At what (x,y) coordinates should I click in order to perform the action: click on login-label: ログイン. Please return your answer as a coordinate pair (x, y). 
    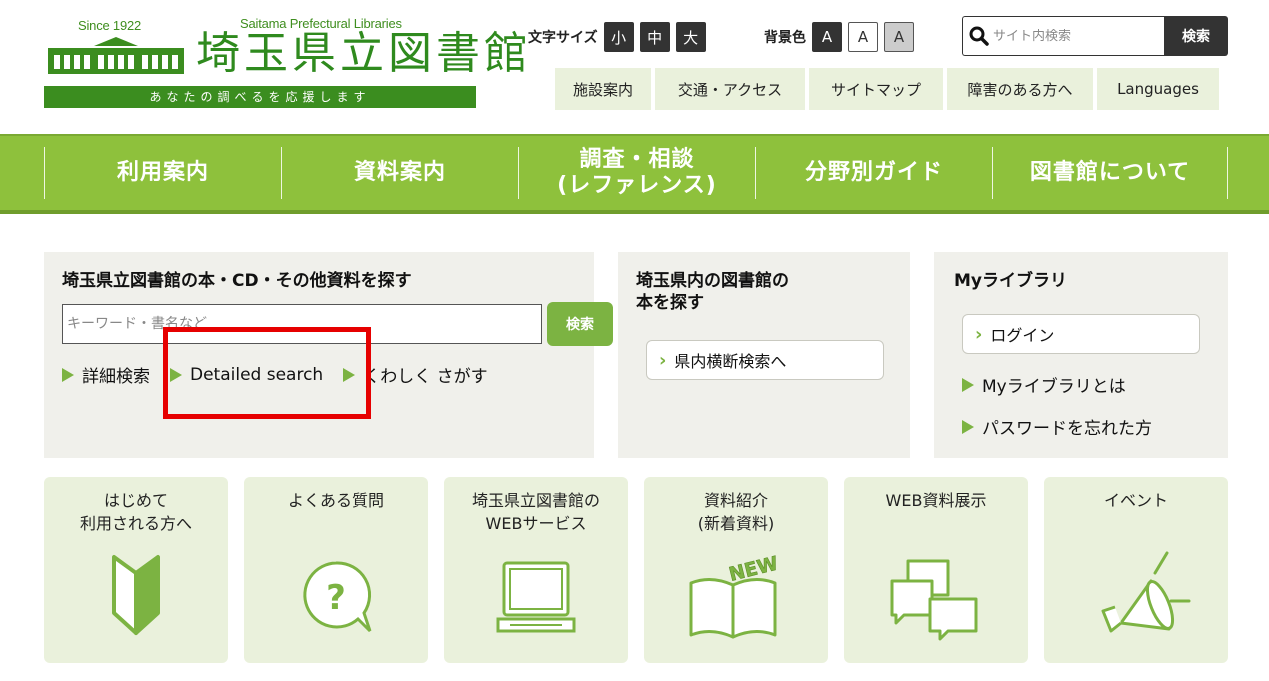
    Looking at the image, I should click on (1022, 335).